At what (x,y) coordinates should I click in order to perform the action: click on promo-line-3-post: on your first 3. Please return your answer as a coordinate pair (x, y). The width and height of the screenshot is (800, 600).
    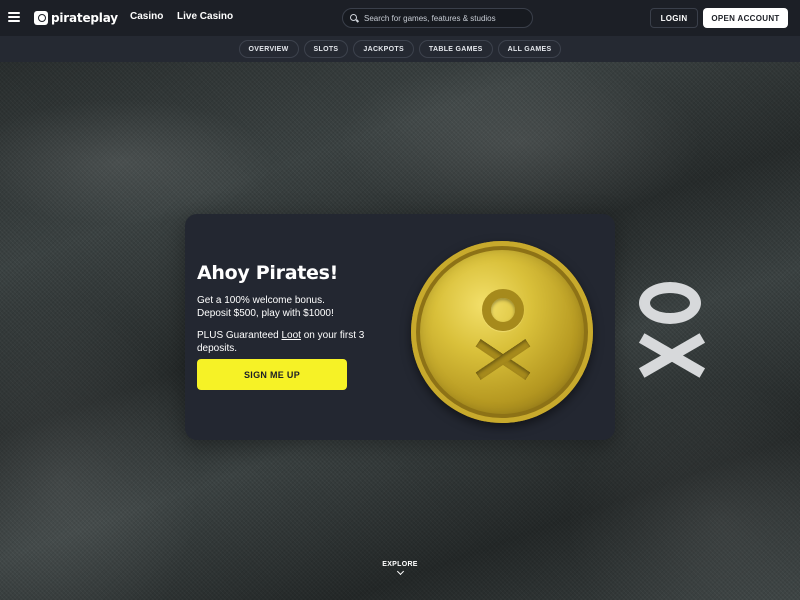
    Looking at the image, I should click on (332, 335).